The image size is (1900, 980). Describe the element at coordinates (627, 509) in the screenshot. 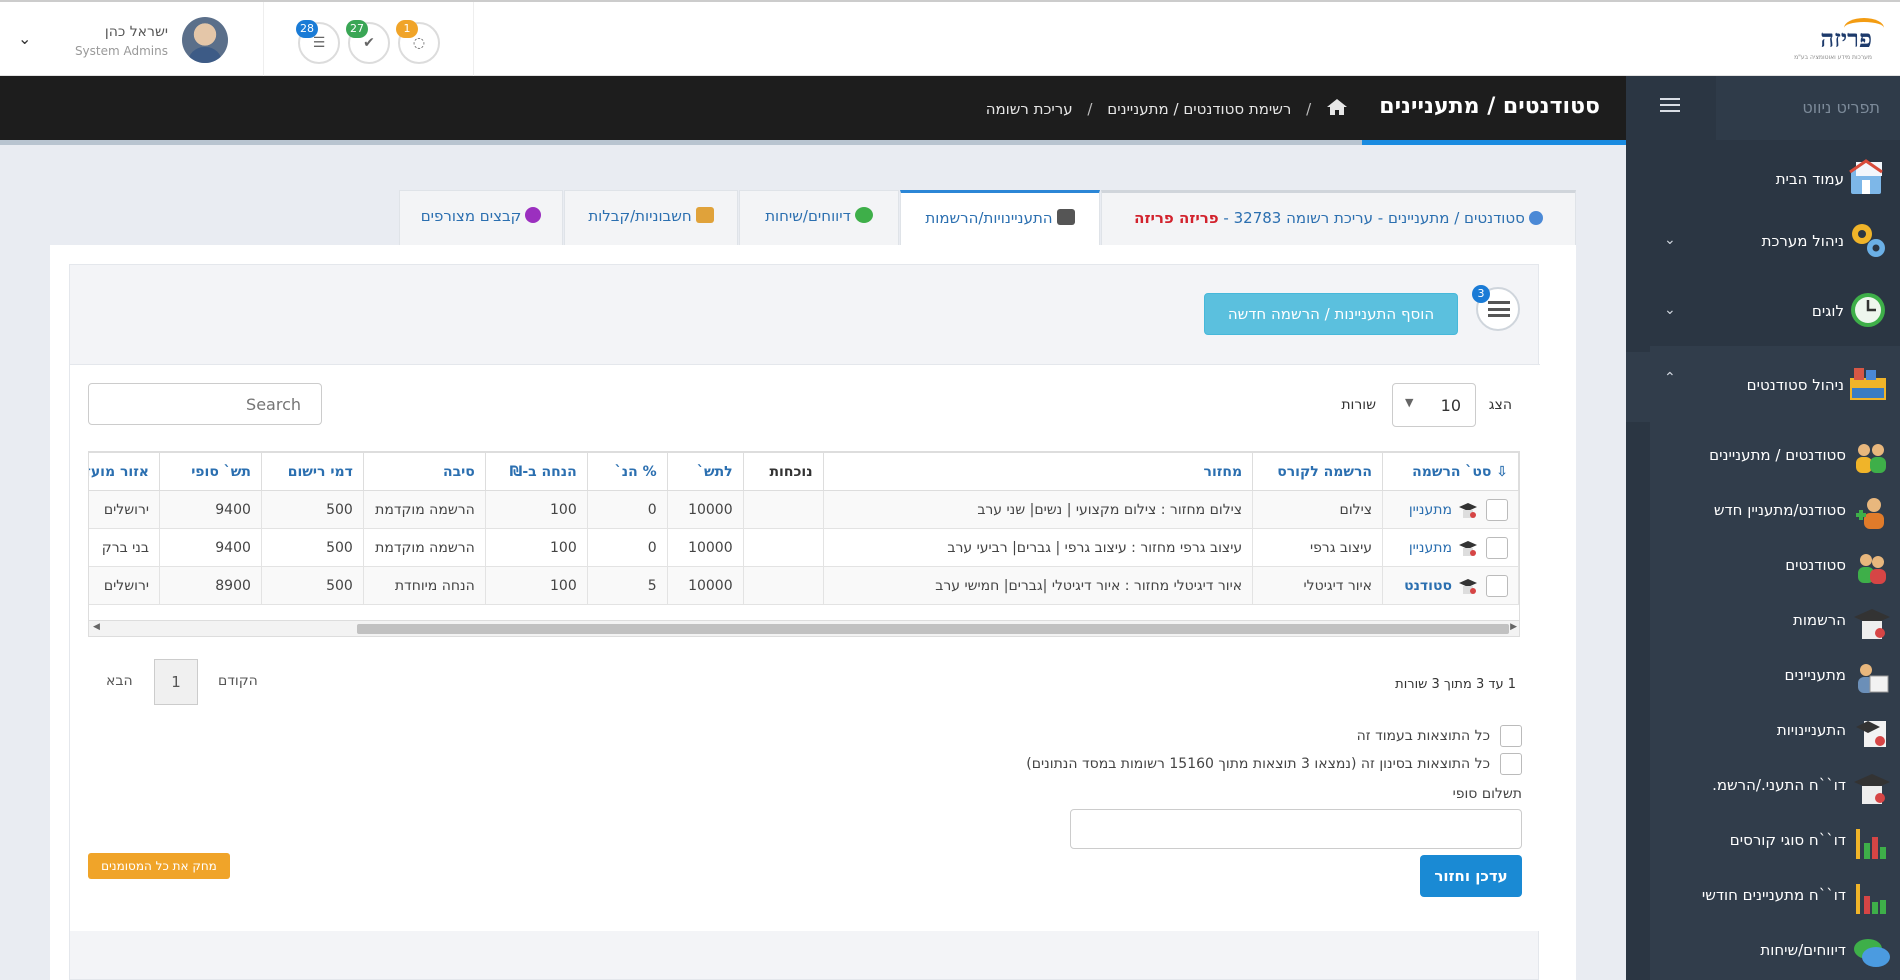

I see `cell-percent: 0` at that location.